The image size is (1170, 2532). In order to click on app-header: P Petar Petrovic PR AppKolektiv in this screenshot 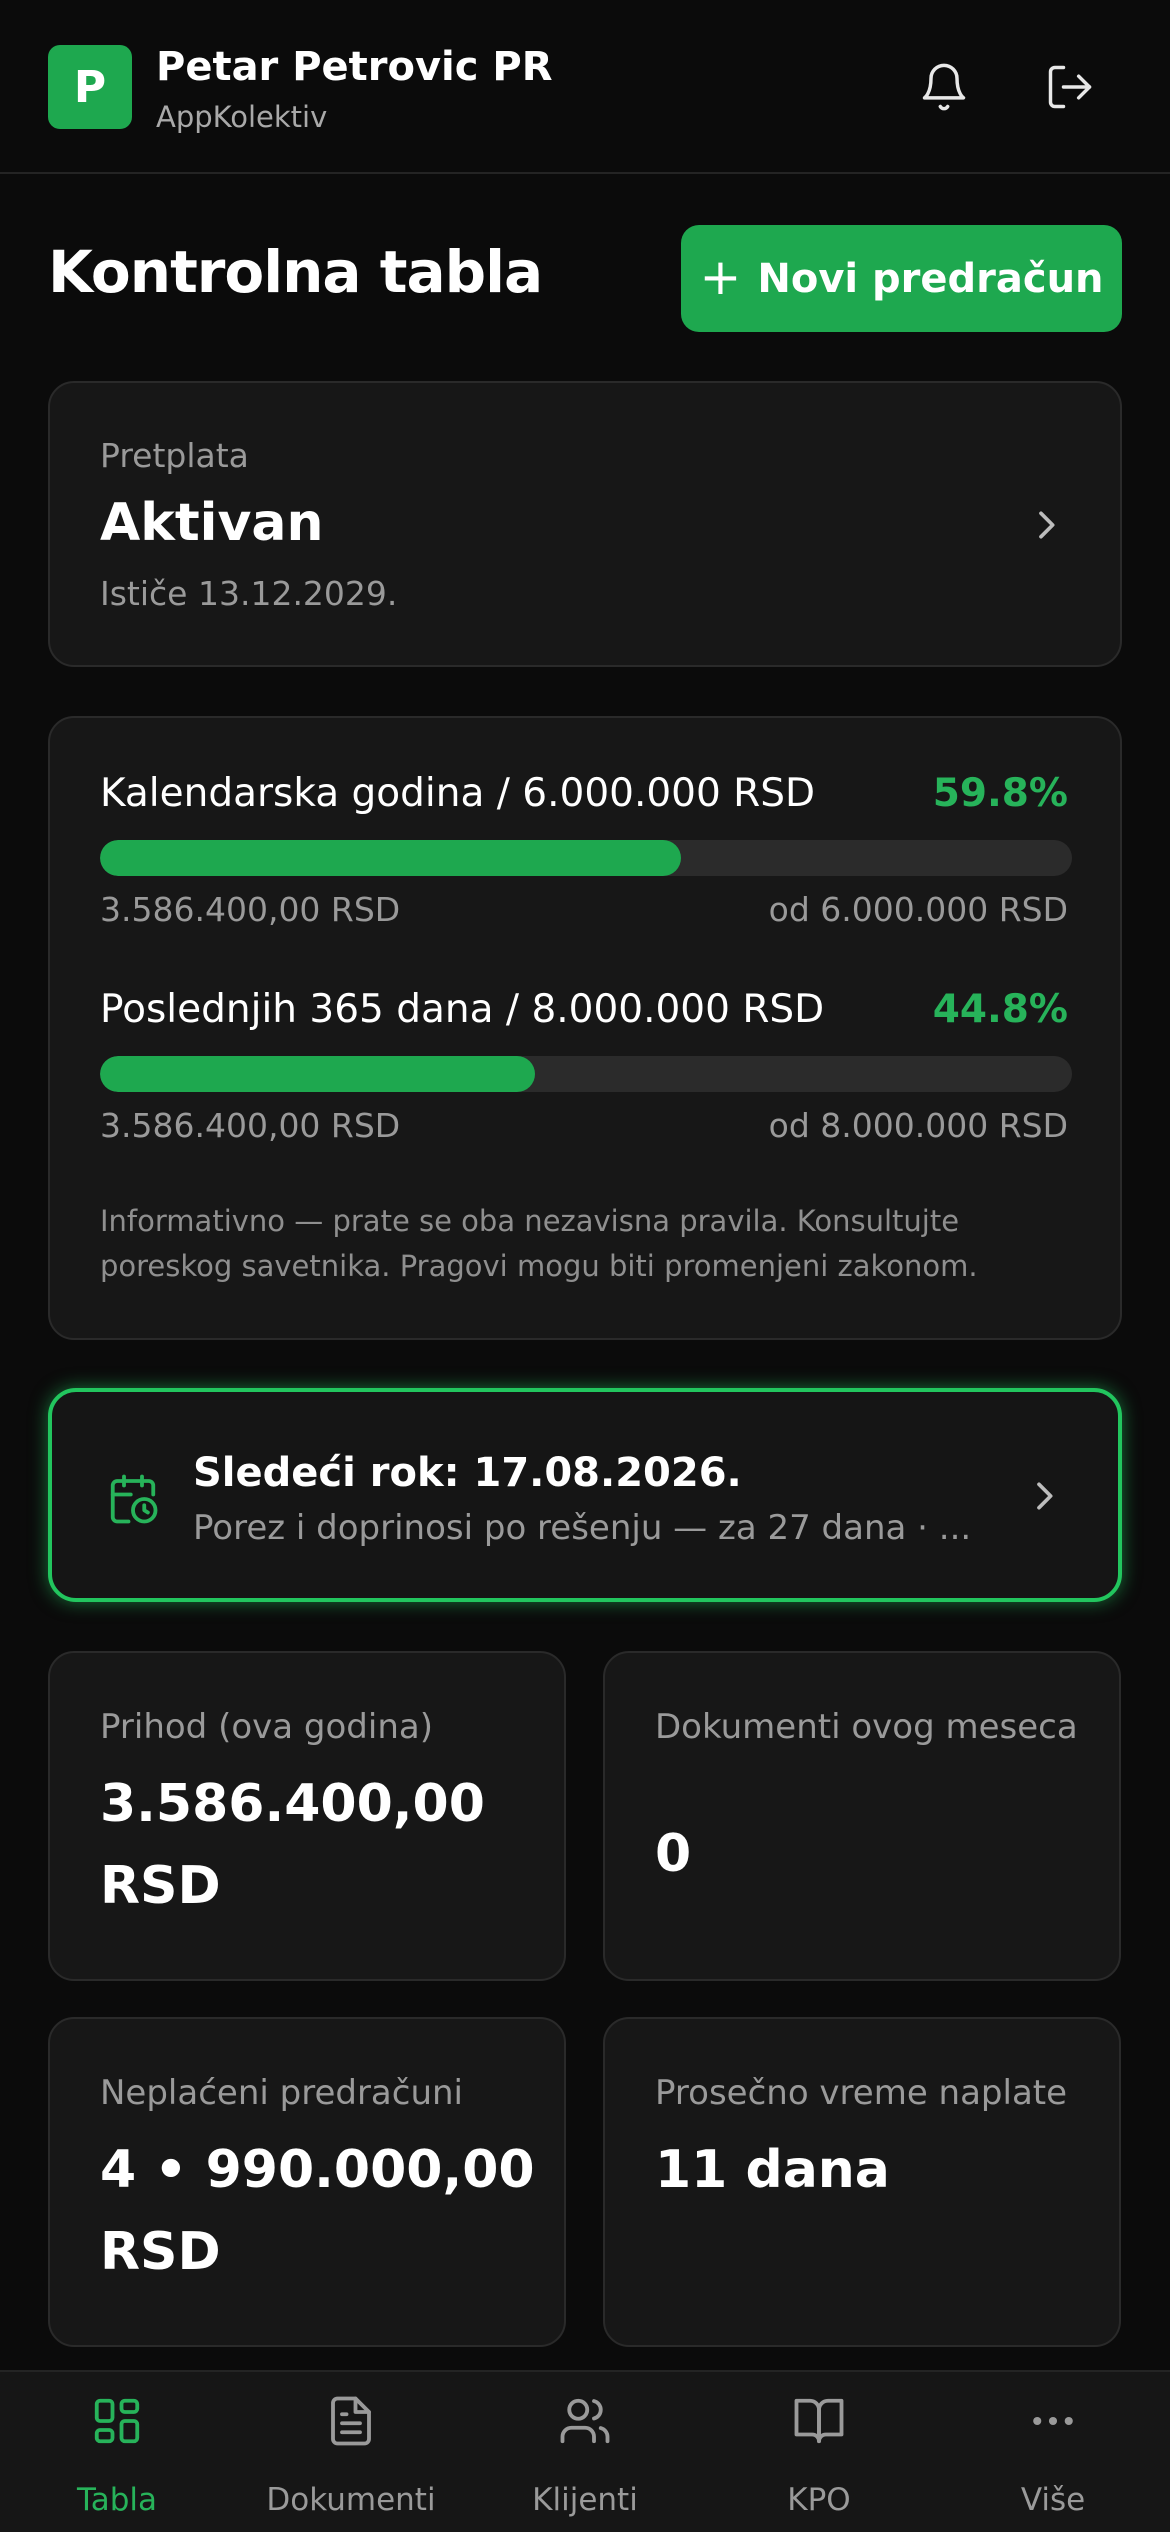, I will do `click(585, 87)`.